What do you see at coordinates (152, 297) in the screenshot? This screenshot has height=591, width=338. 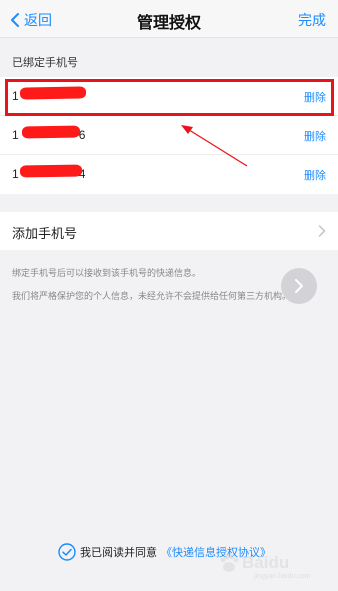 I see `privacy-note: 我们将严格保护您的个人信息，未经允许不会提供给任何第三方机构。` at bounding box center [152, 297].